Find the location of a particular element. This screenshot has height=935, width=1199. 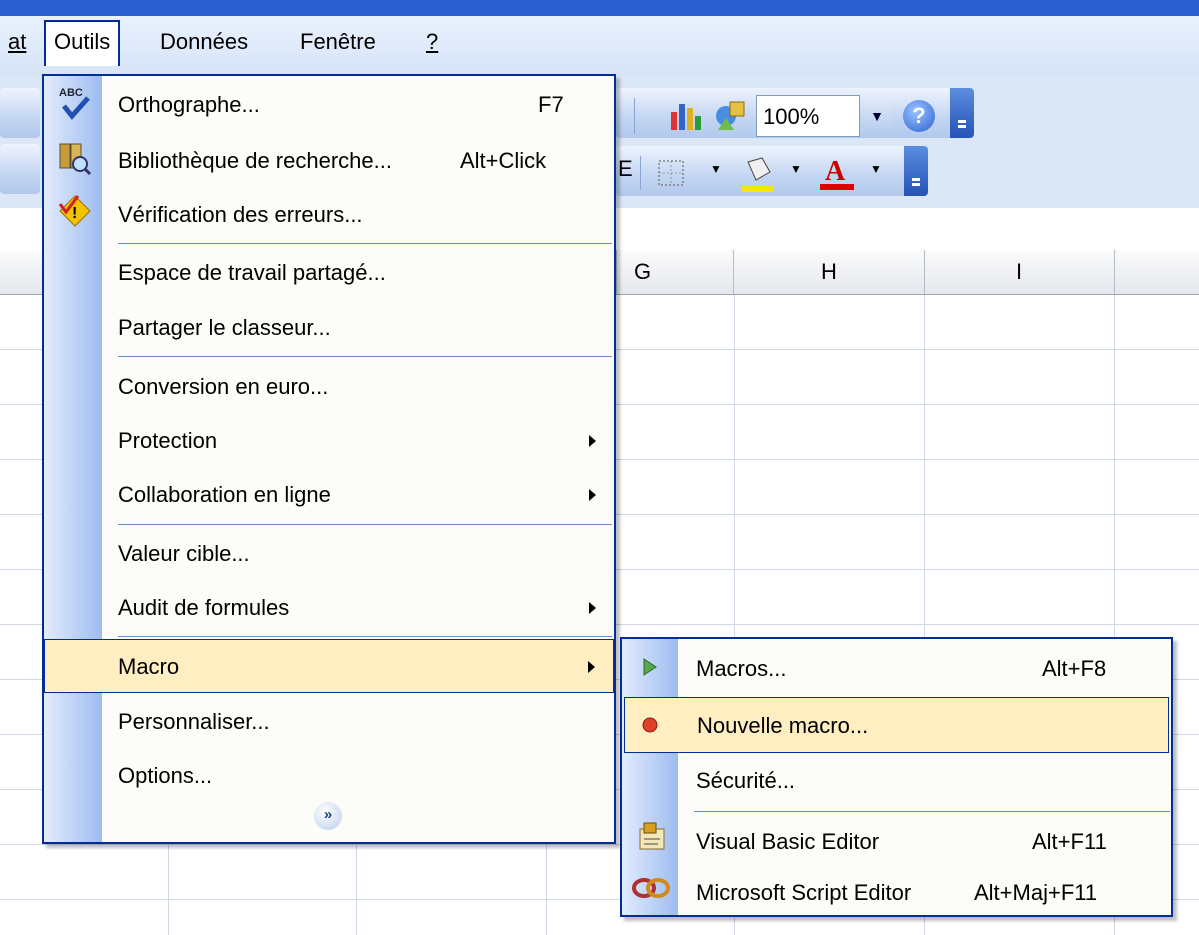

menu-bar: at Outils Données Fenêtre ? is located at coordinates (599, 46).